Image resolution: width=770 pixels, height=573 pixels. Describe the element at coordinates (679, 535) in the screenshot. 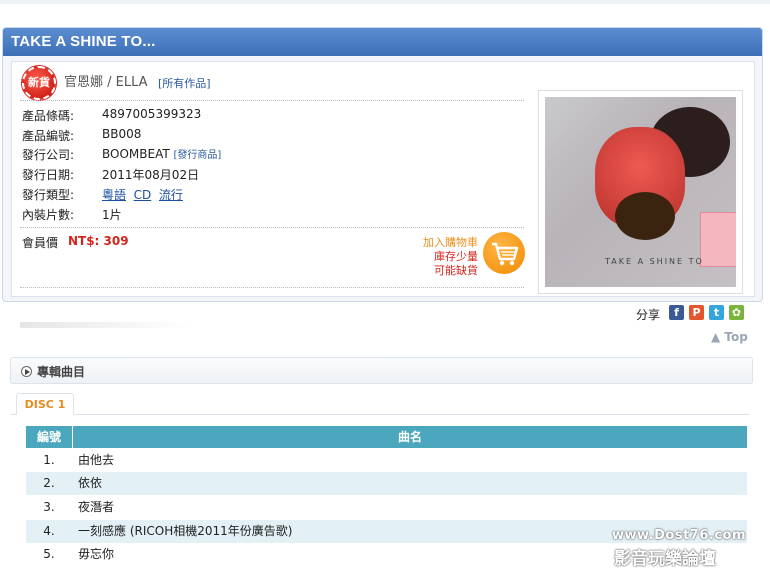

I see `watermark-url: www.Dost76.com` at that location.